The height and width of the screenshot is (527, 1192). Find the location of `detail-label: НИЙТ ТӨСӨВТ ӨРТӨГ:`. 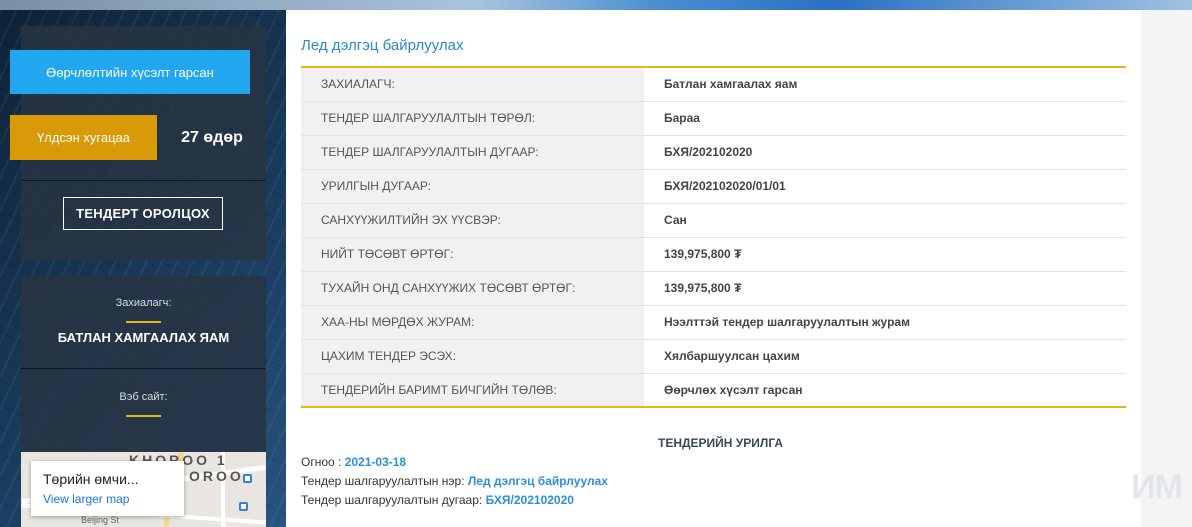

detail-label: НИЙТ ТӨСӨВТ ӨРТӨГ: is located at coordinates (472, 253).